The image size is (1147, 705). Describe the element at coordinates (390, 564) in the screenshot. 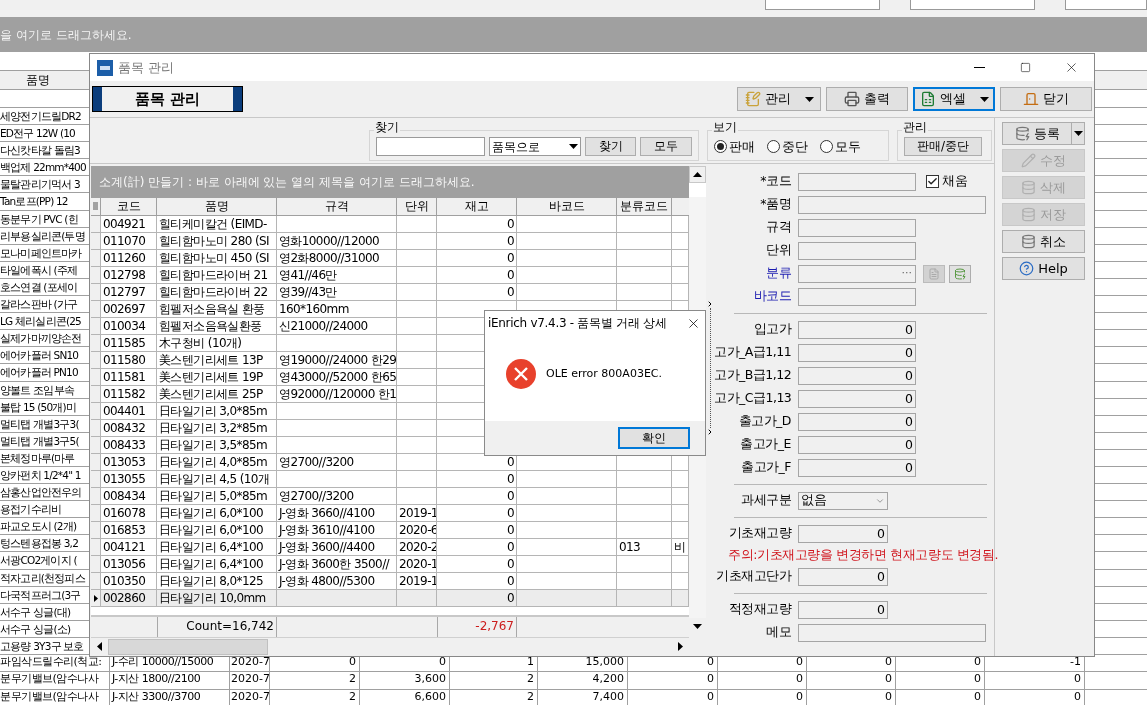

I see `table-row: 013056 日타일기리 6,4*100 J-영화 3600한 3500// 2020-1 0` at that location.